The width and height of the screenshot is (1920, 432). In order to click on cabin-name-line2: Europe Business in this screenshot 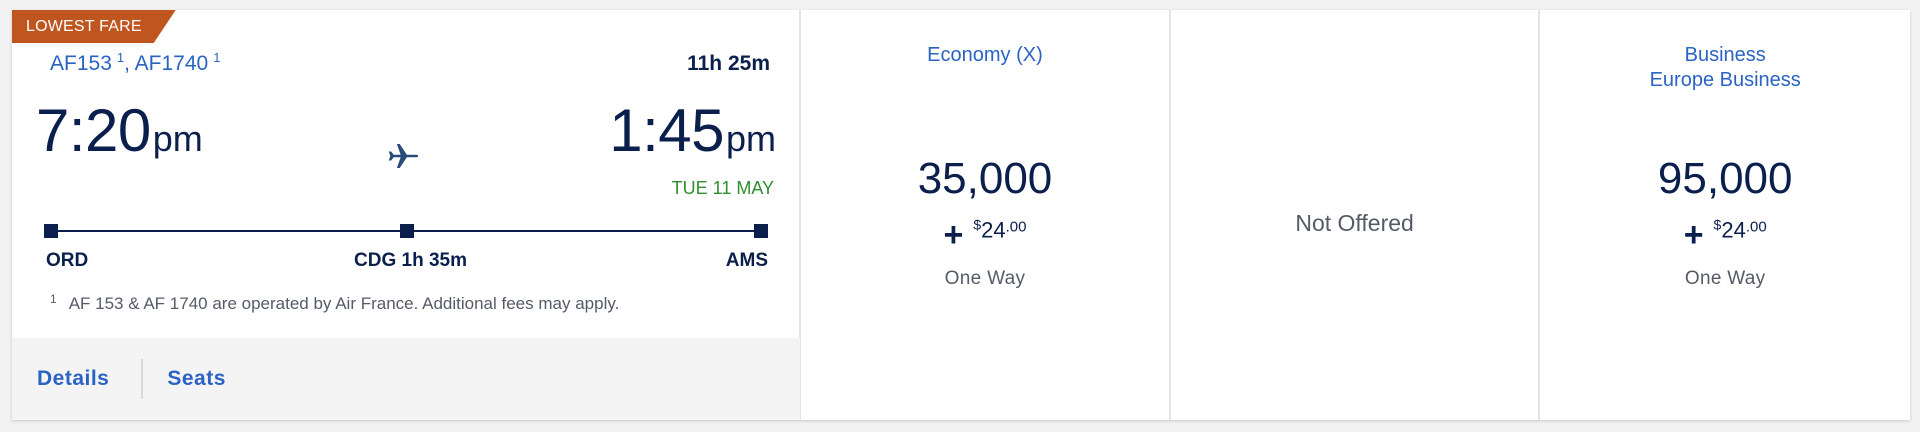, I will do `click(1725, 80)`.